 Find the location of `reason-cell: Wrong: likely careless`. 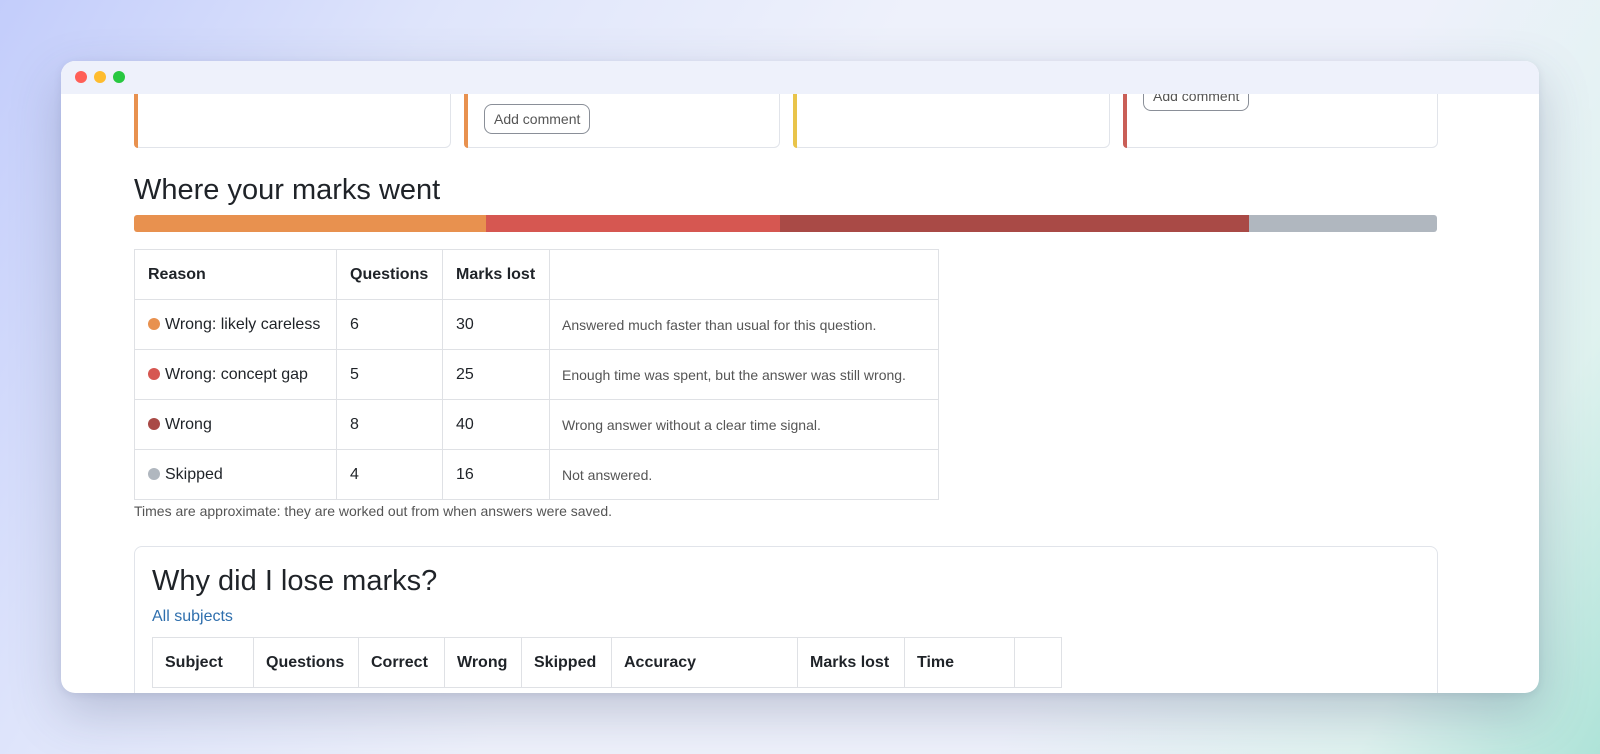

reason-cell: Wrong: likely careless is located at coordinates (235, 324).